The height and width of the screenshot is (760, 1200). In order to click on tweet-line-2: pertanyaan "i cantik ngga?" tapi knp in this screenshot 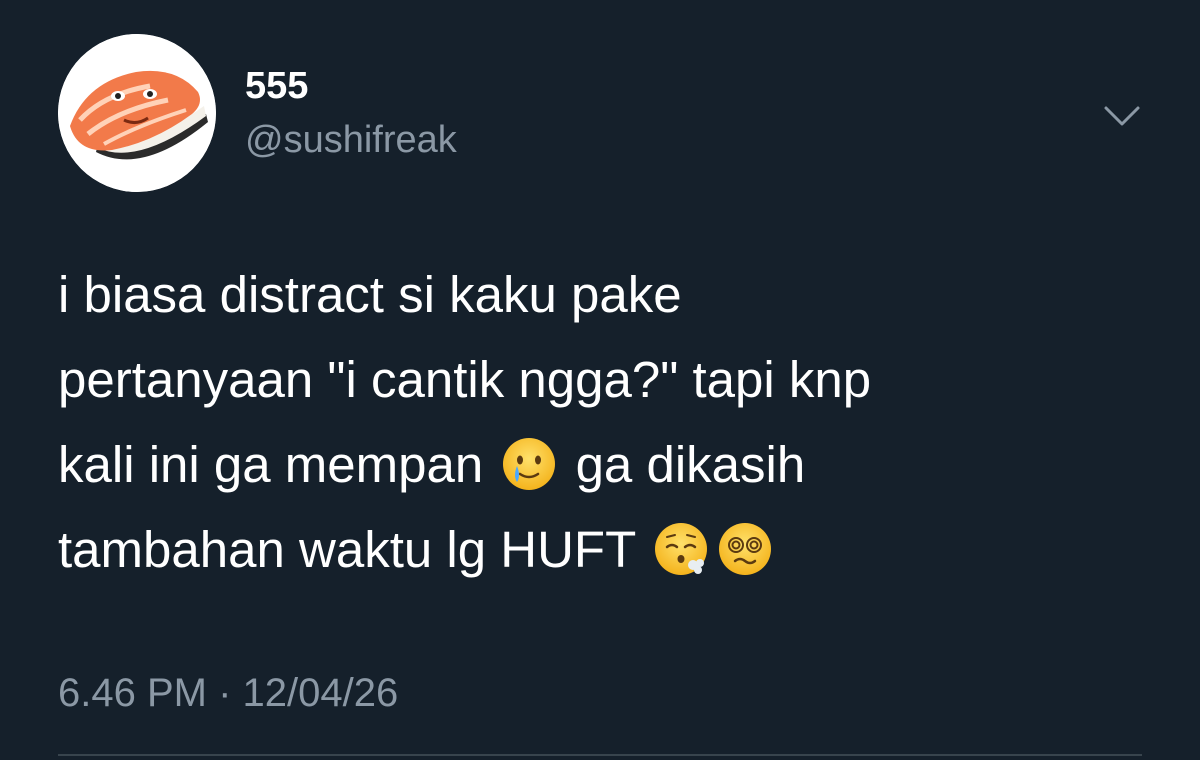, I will do `click(465, 379)`.